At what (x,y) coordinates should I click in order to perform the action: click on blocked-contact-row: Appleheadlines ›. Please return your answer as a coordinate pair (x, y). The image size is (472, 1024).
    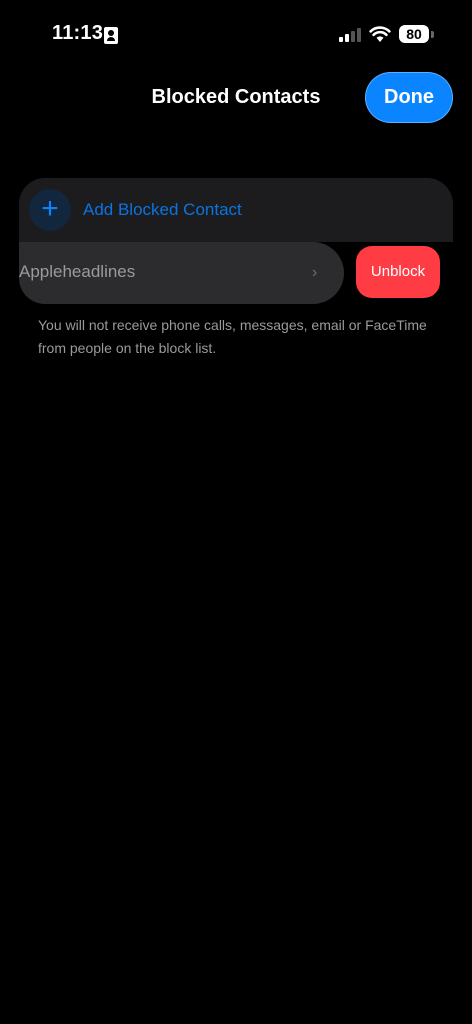
    Looking at the image, I should click on (181, 273).